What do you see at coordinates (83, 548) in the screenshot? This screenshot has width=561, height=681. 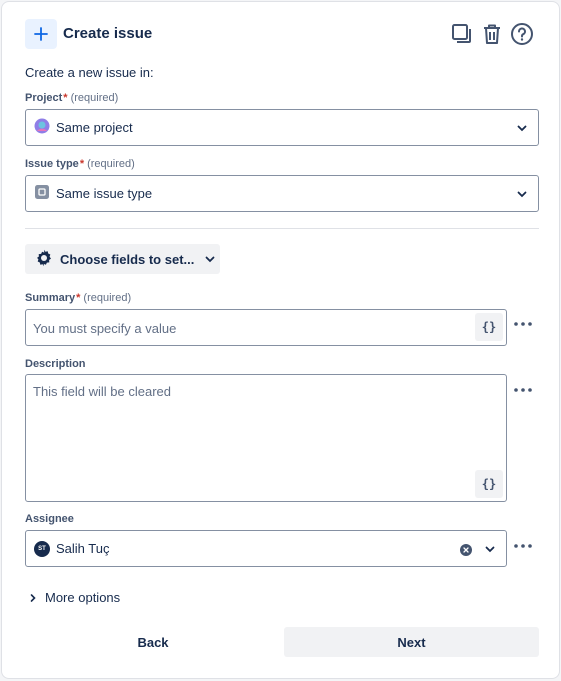 I see `assignee-value: Salih Tuç` at bounding box center [83, 548].